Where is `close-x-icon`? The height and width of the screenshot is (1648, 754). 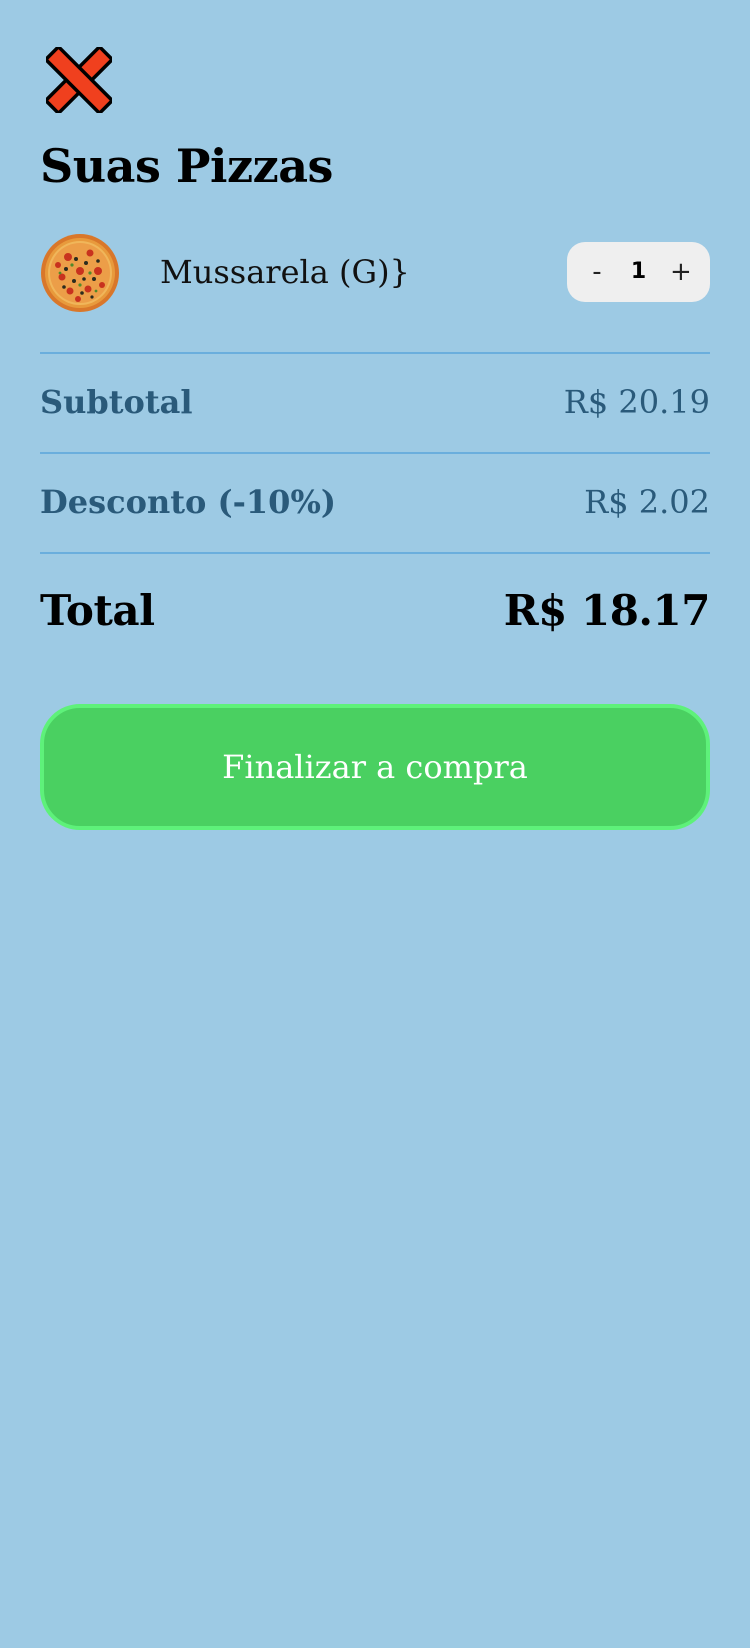 close-x-icon is located at coordinates (79, 80).